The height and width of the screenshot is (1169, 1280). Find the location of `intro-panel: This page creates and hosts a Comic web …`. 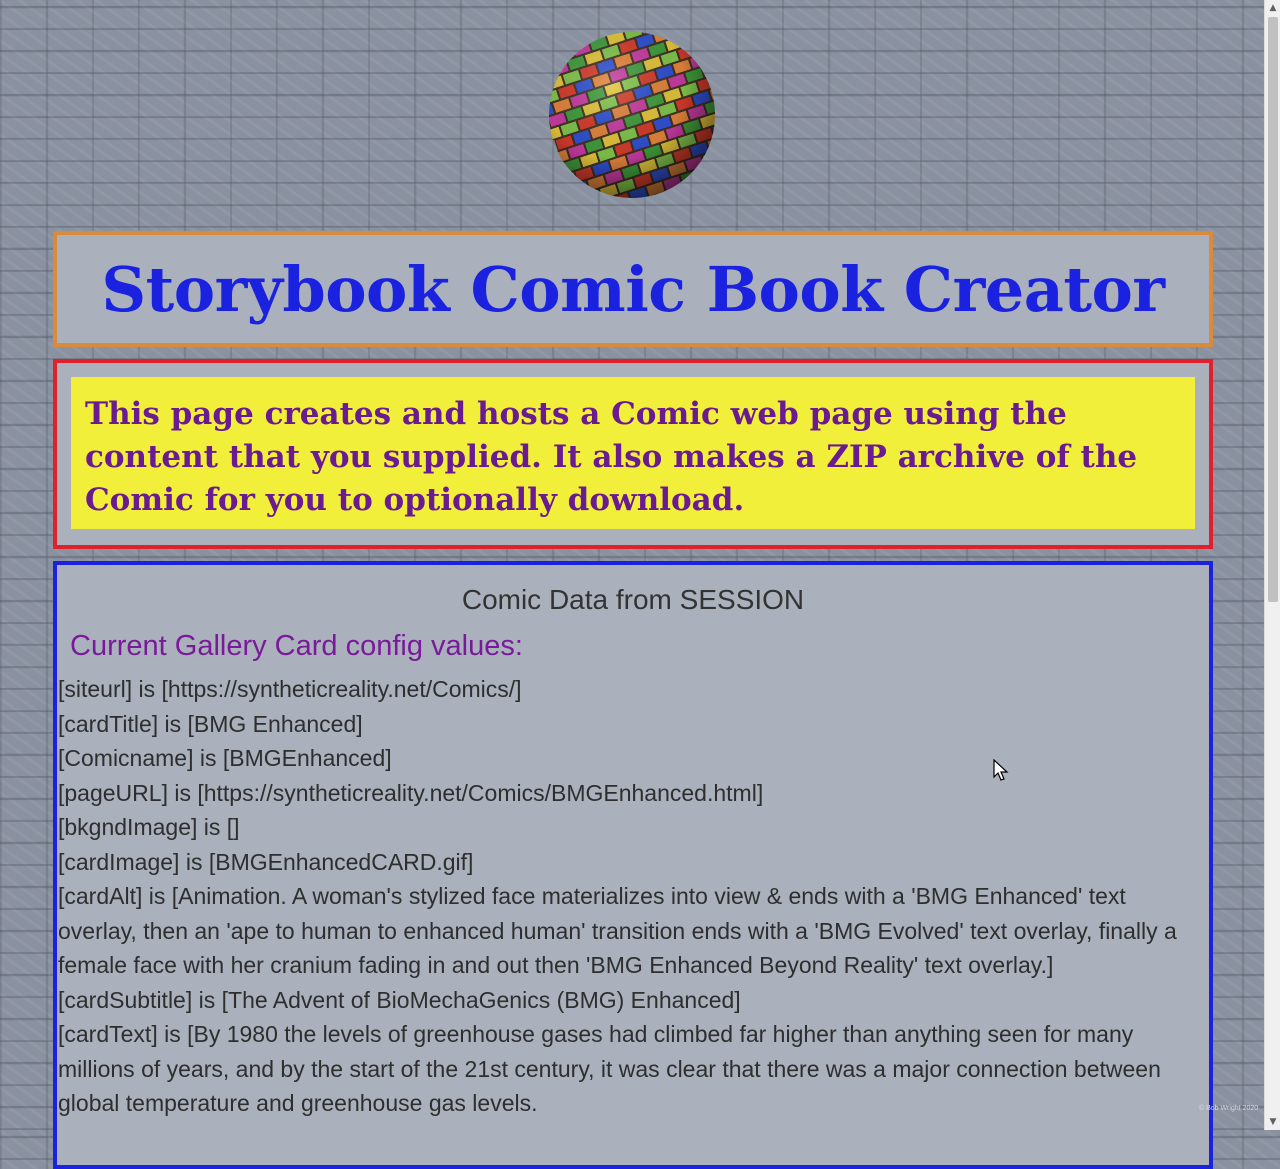

intro-panel: This page creates and hosts a Comic web … is located at coordinates (633, 454).